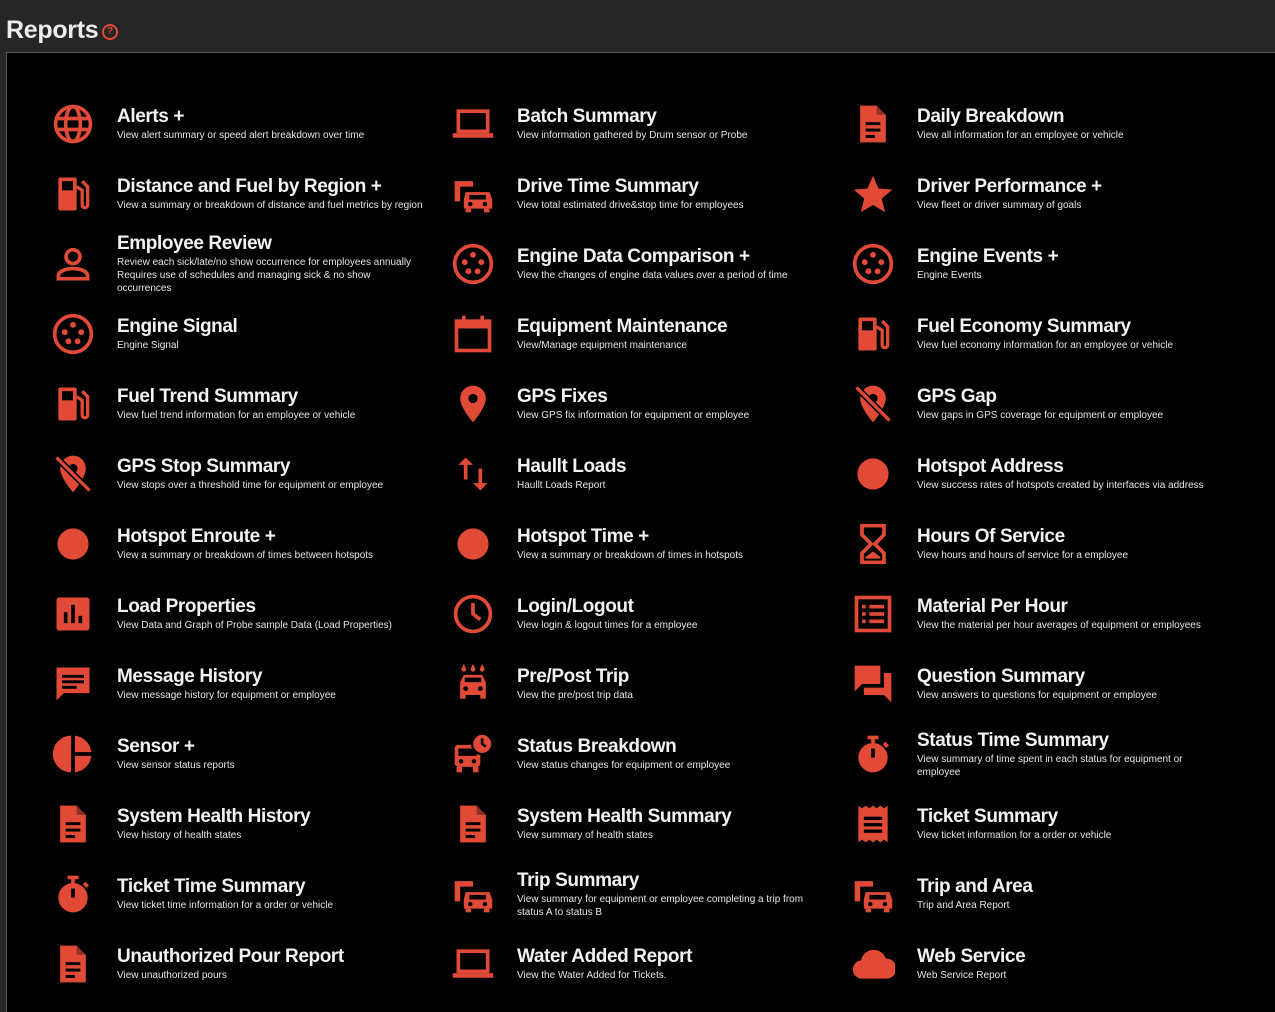 Image resolution: width=1275 pixels, height=1012 pixels. I want to click on report-title: Hotspot Address, so click(1060, 467).